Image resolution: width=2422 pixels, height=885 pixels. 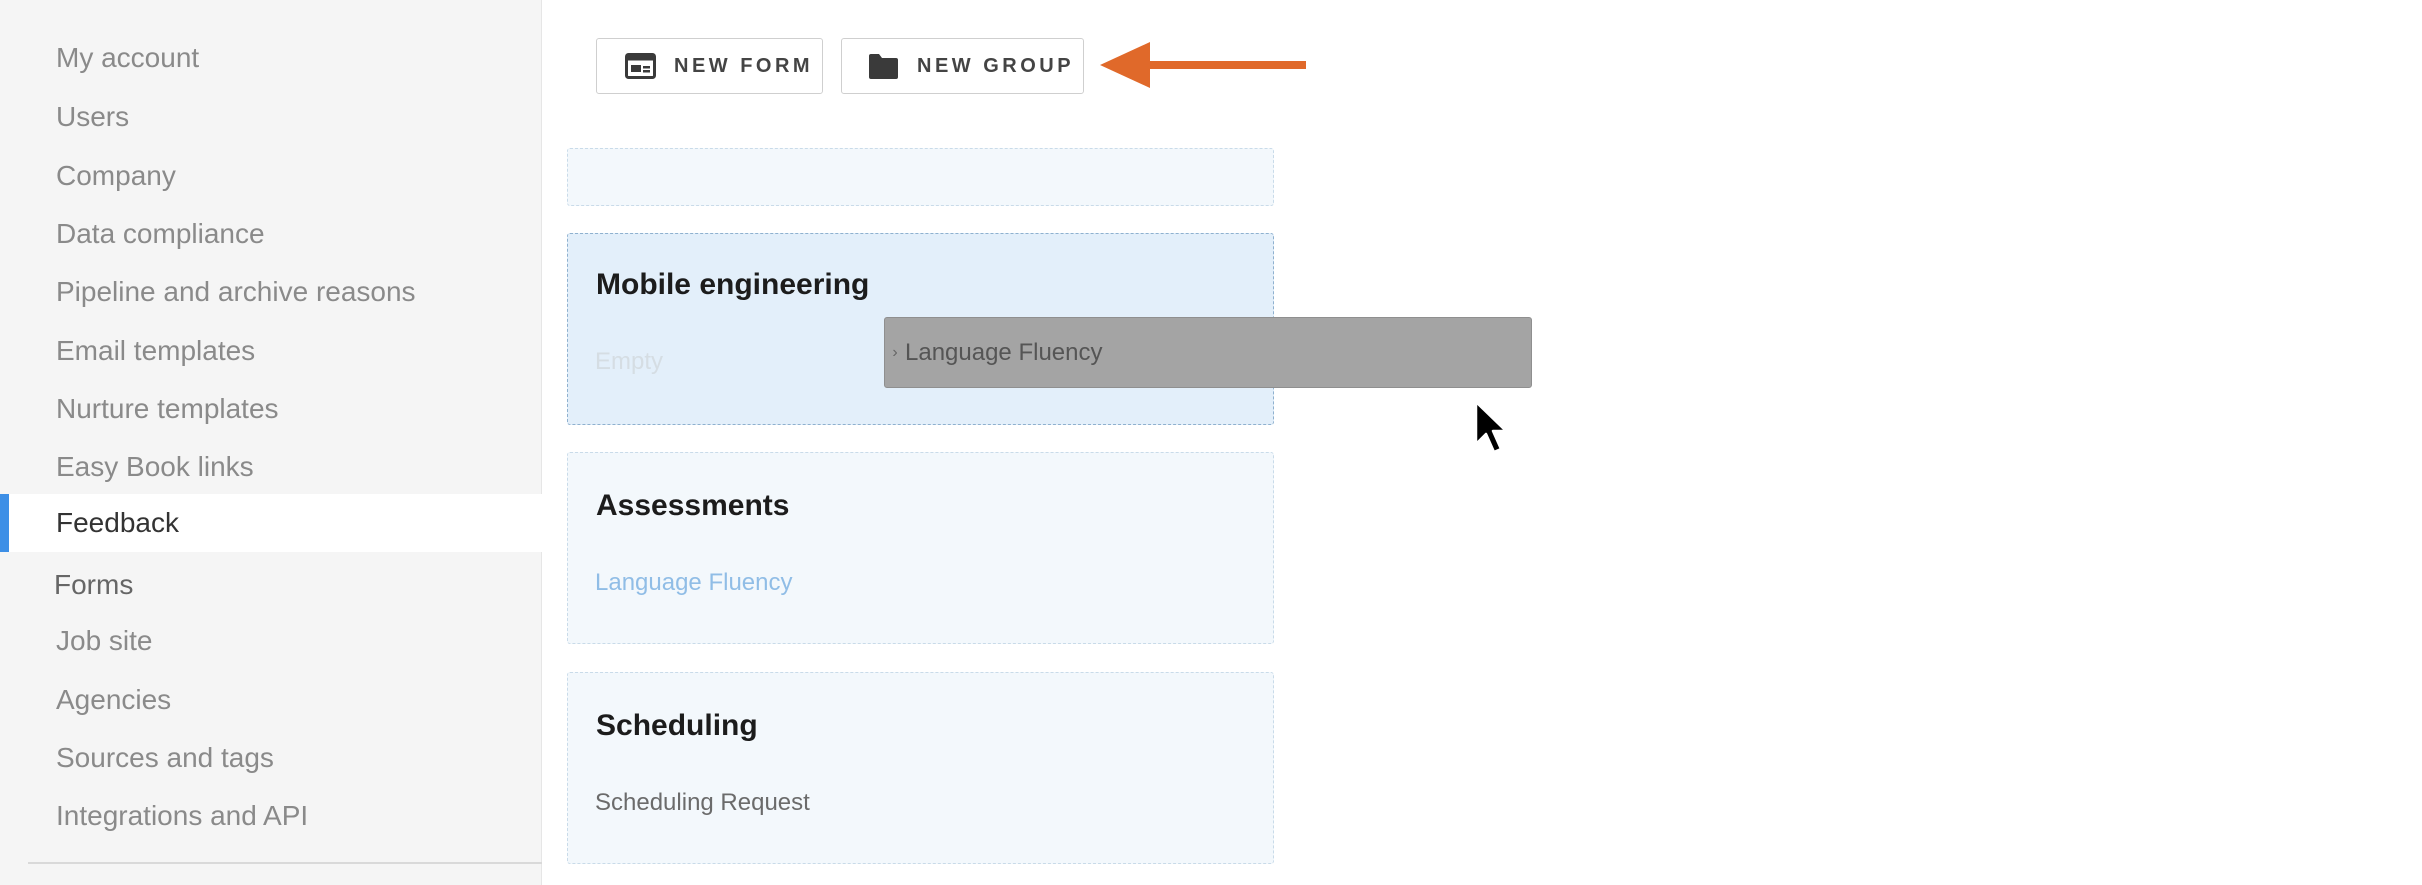 I want to click on drag-handle-icon: ›, so click(x=895, y=352).